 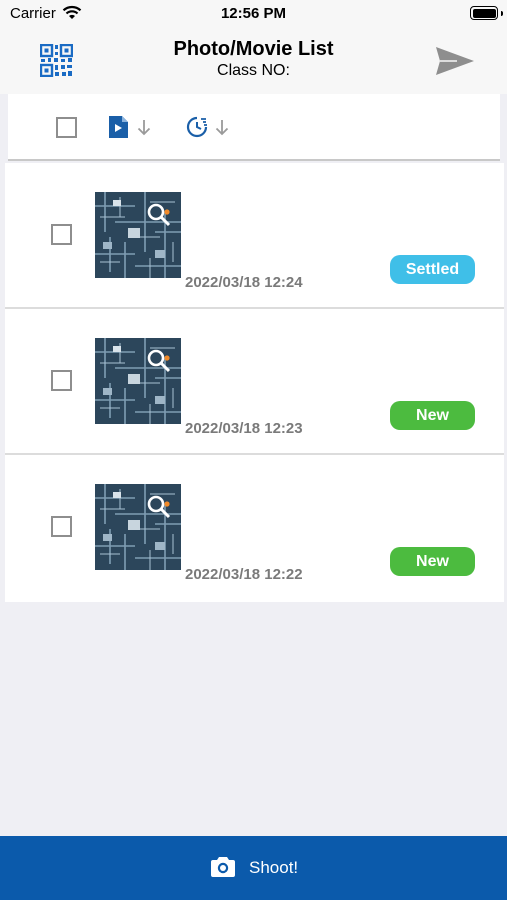 I want to click on file-video-icon, so click(x=118, y=127).